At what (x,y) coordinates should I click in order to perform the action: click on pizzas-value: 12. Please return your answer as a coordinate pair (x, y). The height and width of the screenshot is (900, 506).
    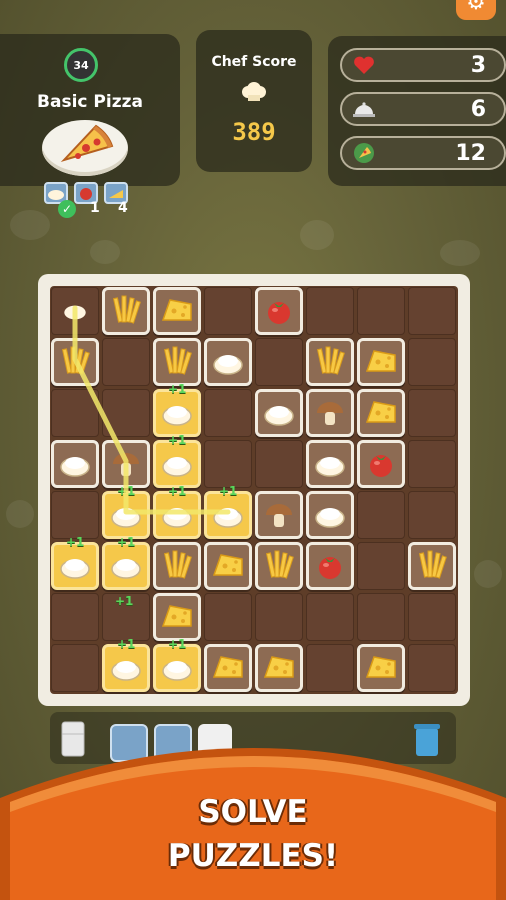
    Looking at the image, I should click on (470, 153).